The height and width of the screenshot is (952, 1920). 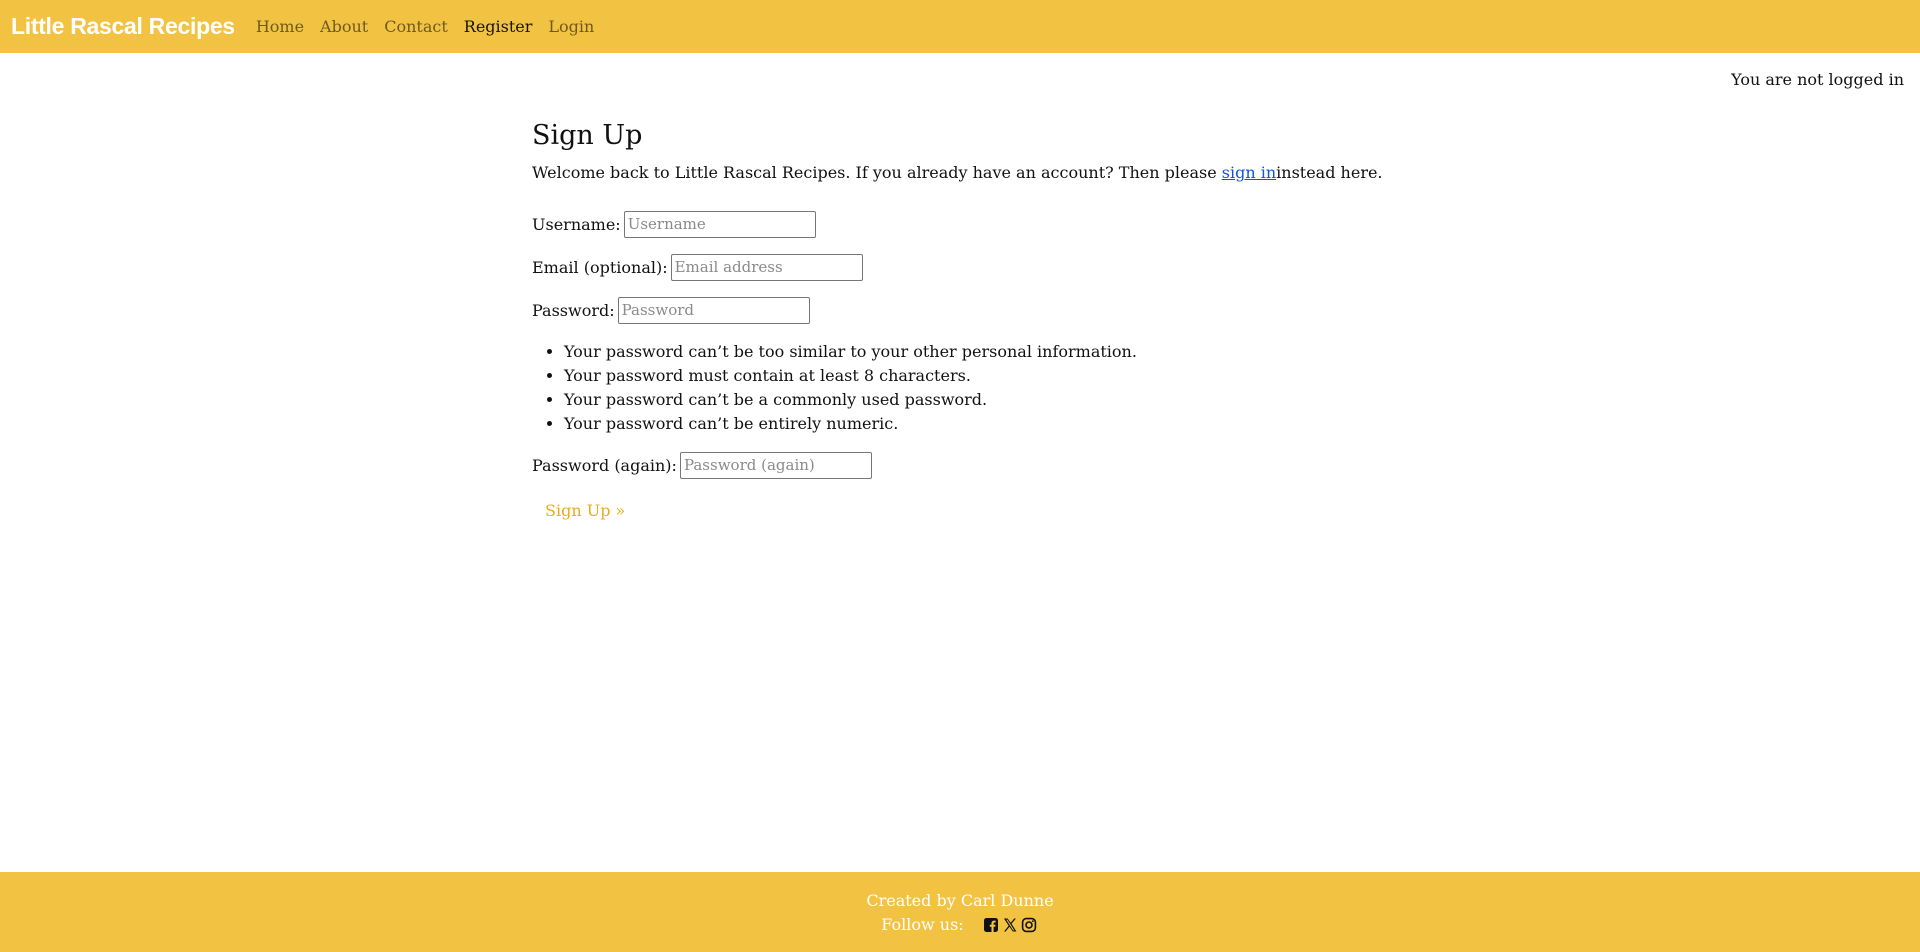 I want to click on footer-credit: Created by Carl Dunne, so click(x=960, y=900).